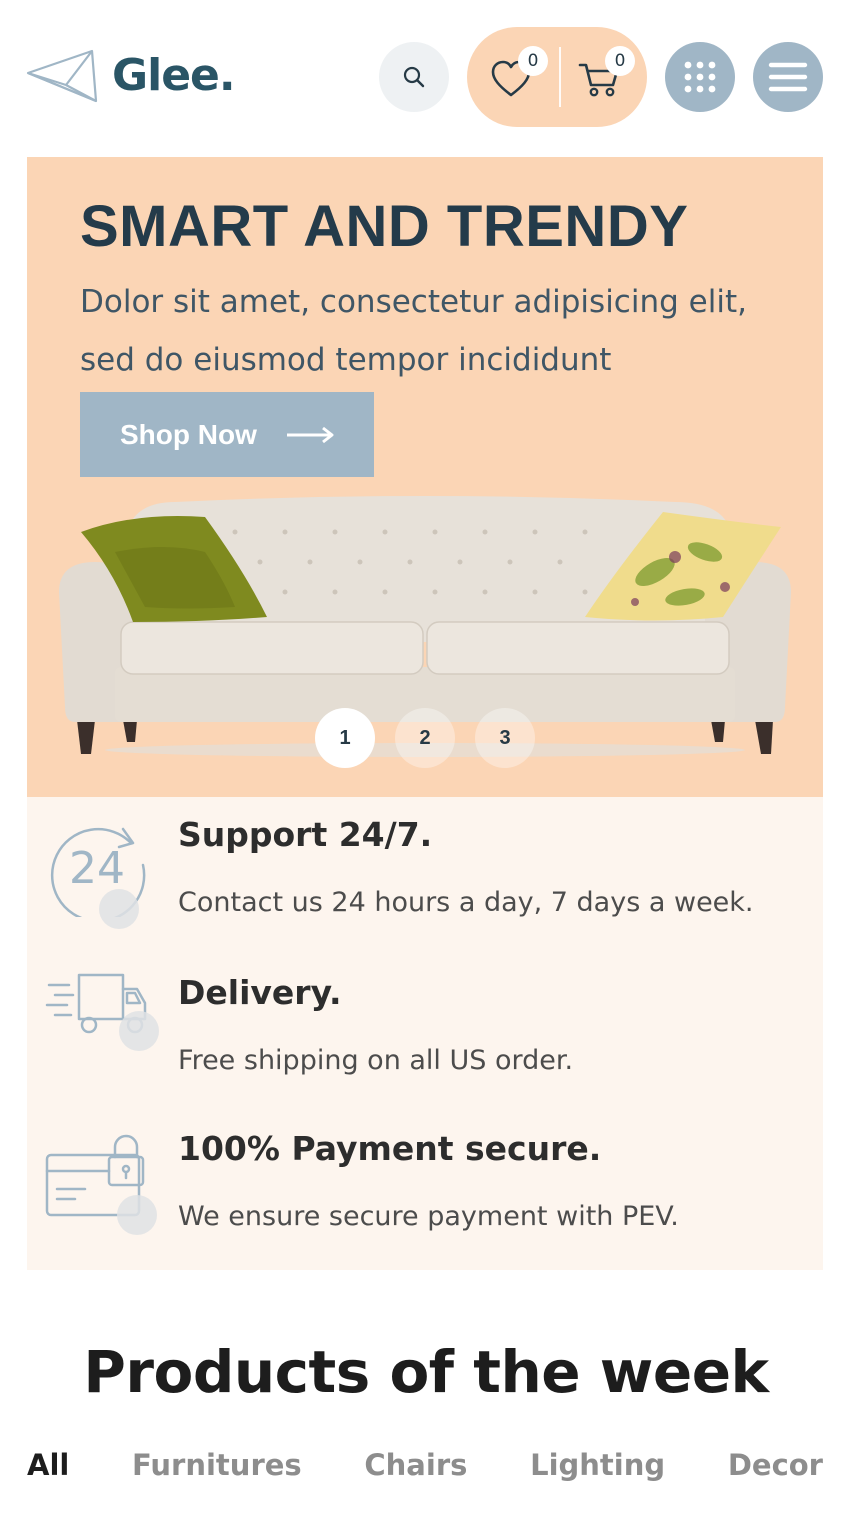  What do you see at coordinates (345, 738) in the screenshot?
I see `slider-dot-1: 1` at bounding box center [345, 738].